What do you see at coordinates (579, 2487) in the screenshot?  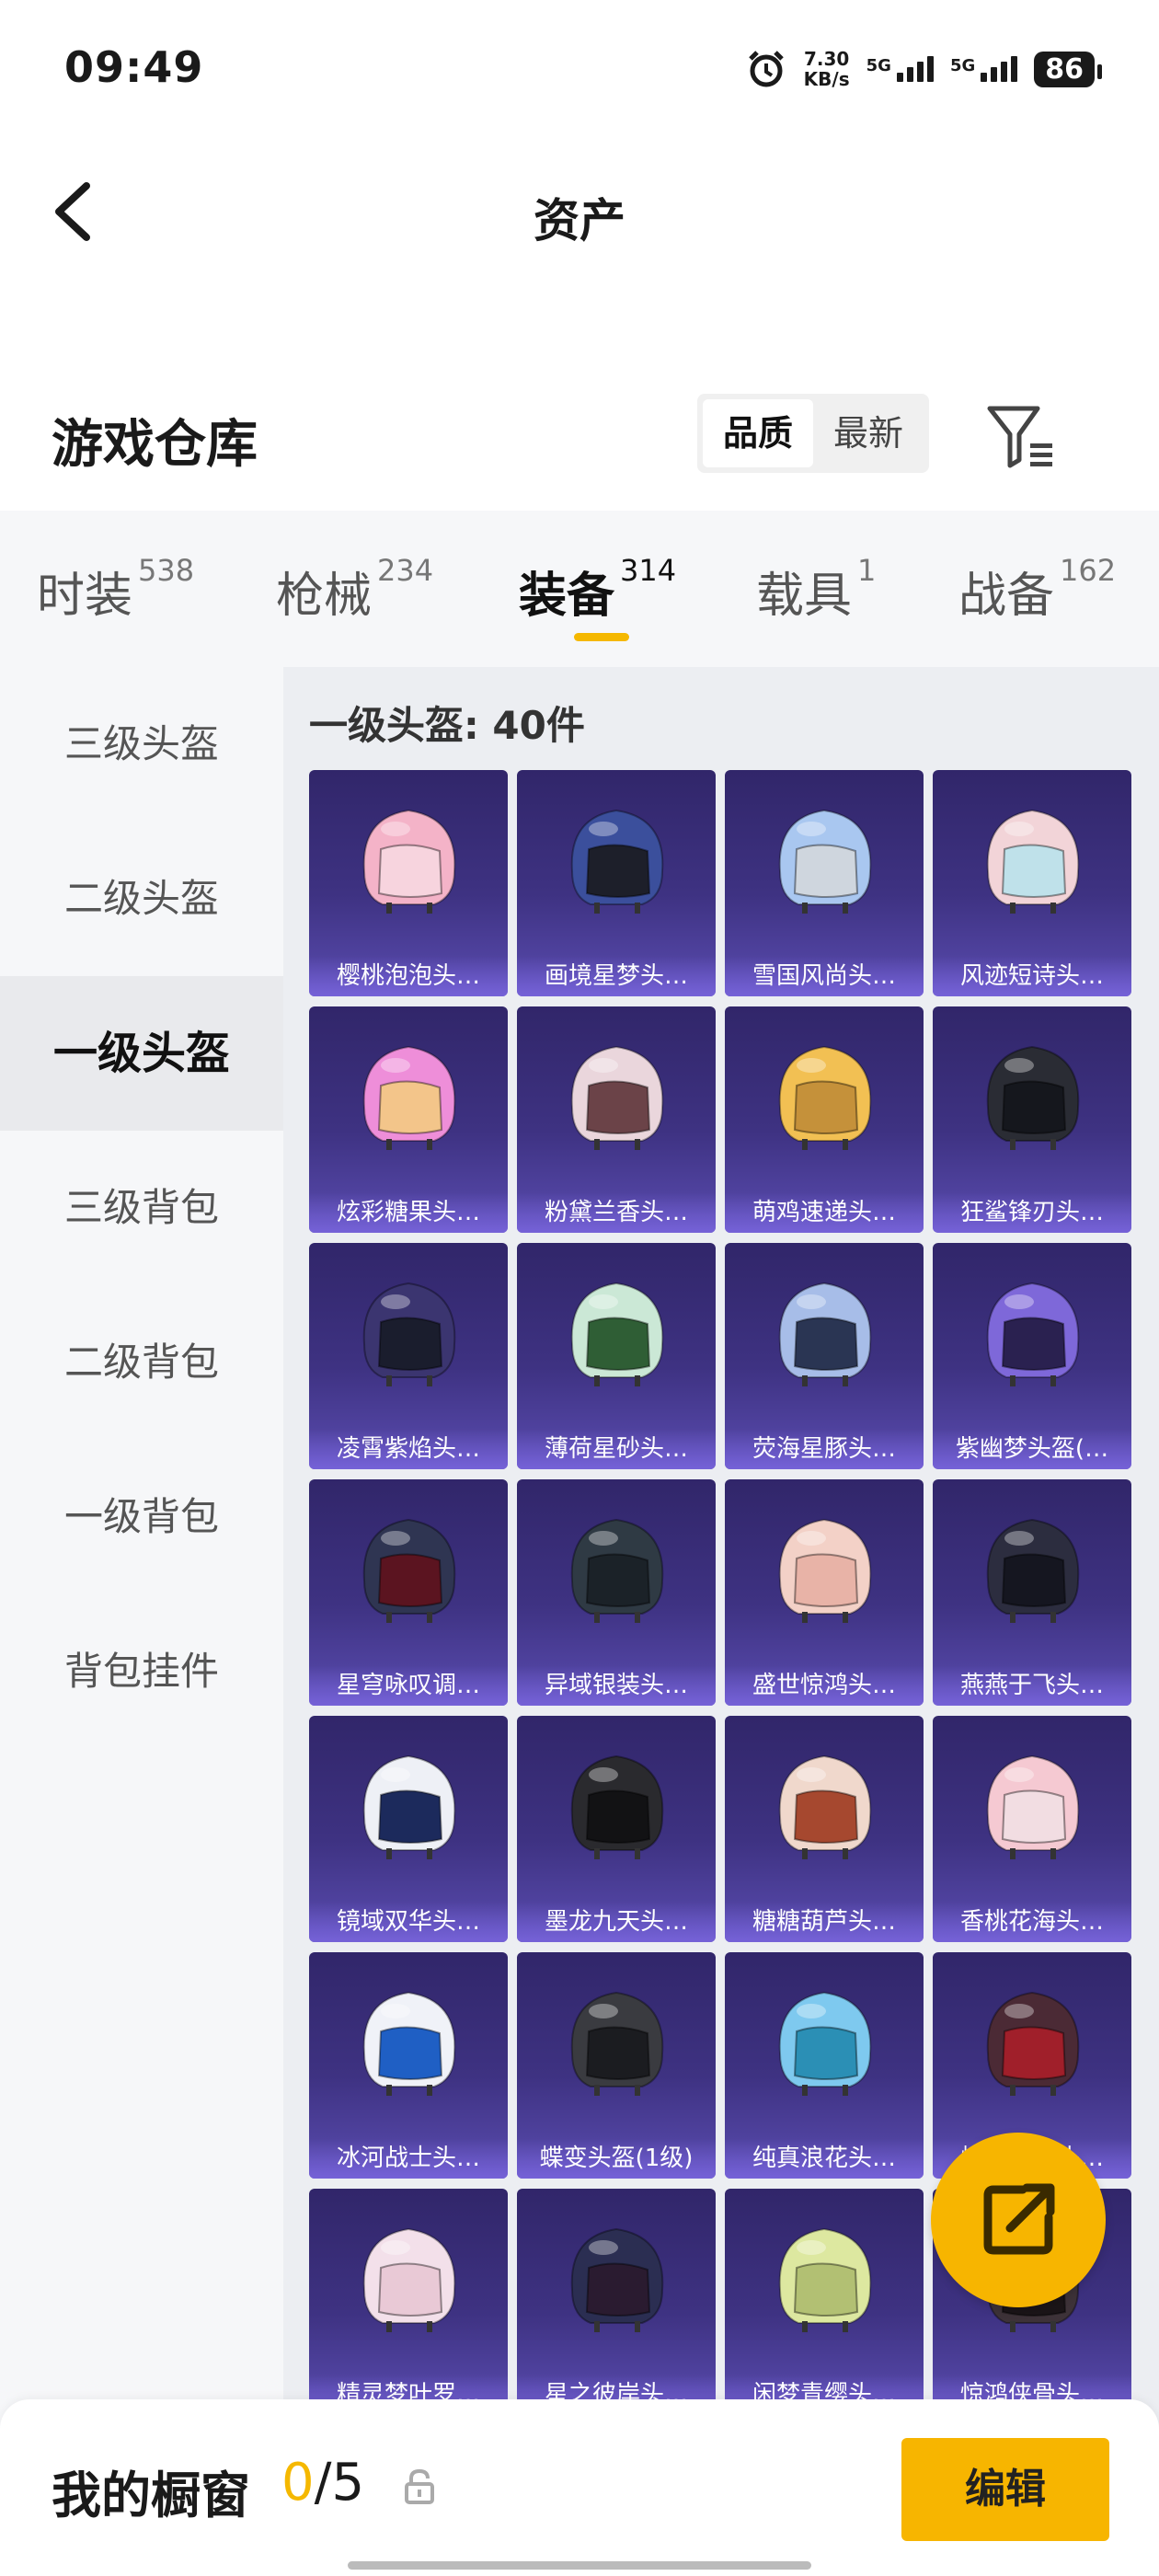 I see `showcase-bar: 我的橱窗 0/5 编辑` at bounding box center [579, 2487].